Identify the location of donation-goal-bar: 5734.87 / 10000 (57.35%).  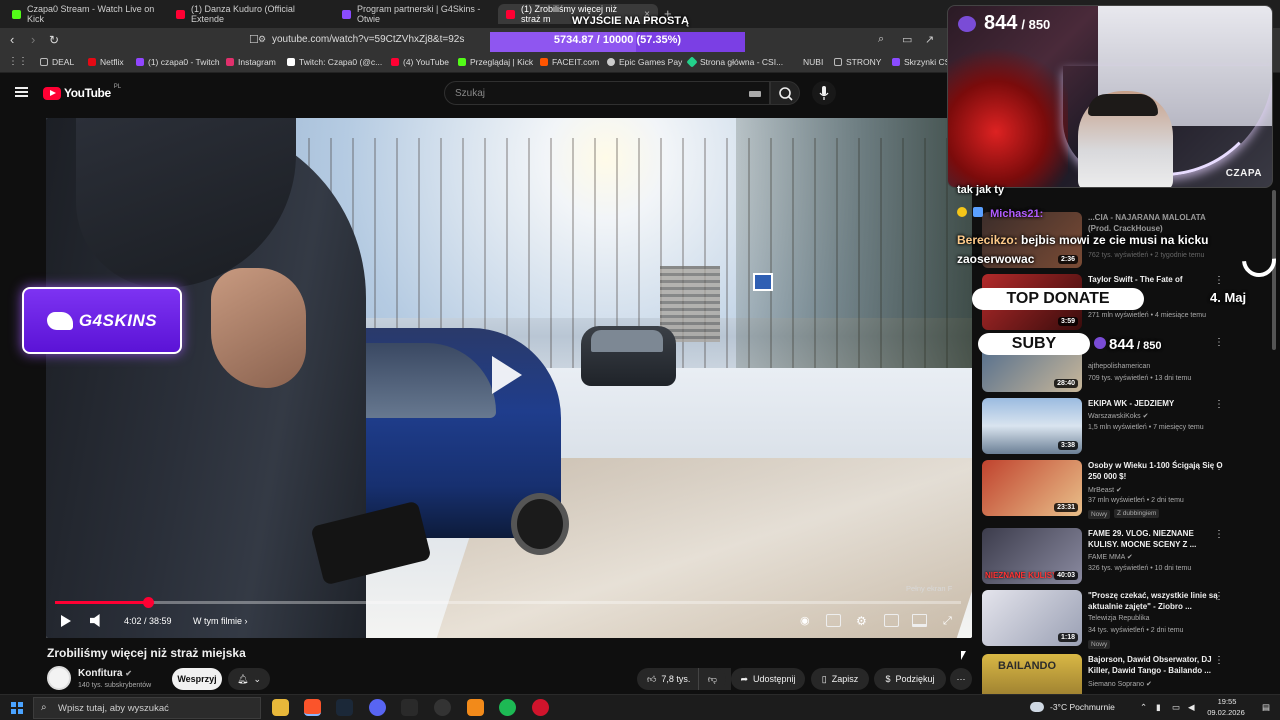
(617, 42).